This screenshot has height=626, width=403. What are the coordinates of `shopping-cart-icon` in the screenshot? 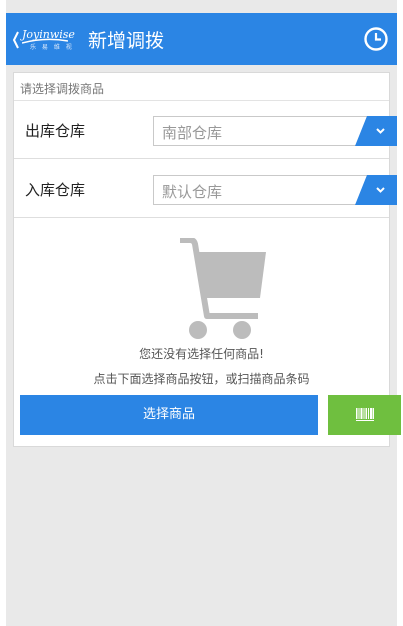 It's located at (223, 288).